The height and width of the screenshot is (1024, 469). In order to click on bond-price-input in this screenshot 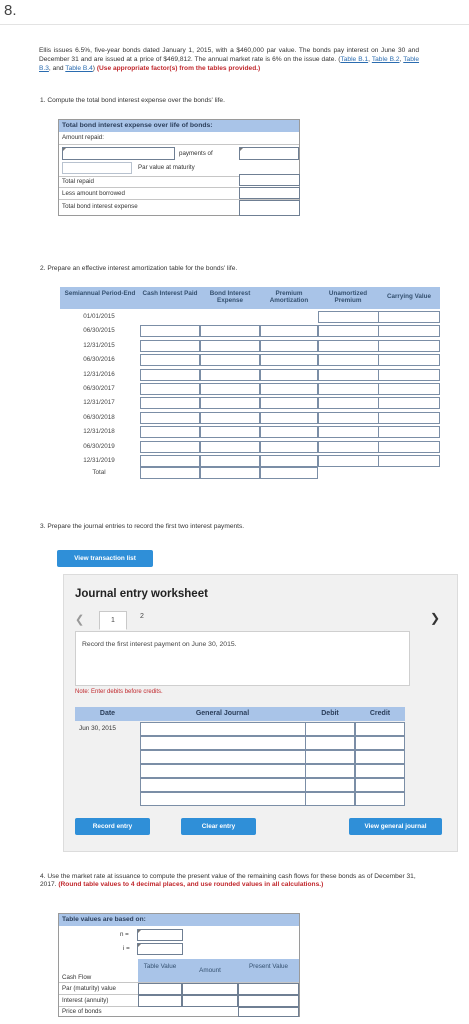, I will do `click(268, 1012)`.